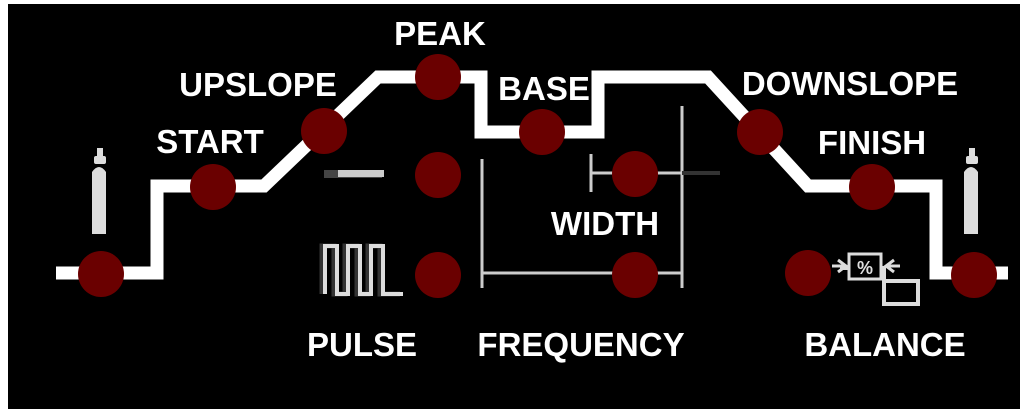 This screenshot has width=1027, height=417. I want to click on peak-current-dash-highlight, so click(361, 173).